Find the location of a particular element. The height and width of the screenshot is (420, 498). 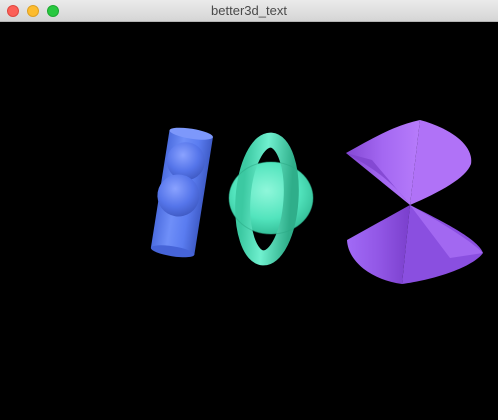

title-bar: better3d_text is located at coordinates (249, 11).